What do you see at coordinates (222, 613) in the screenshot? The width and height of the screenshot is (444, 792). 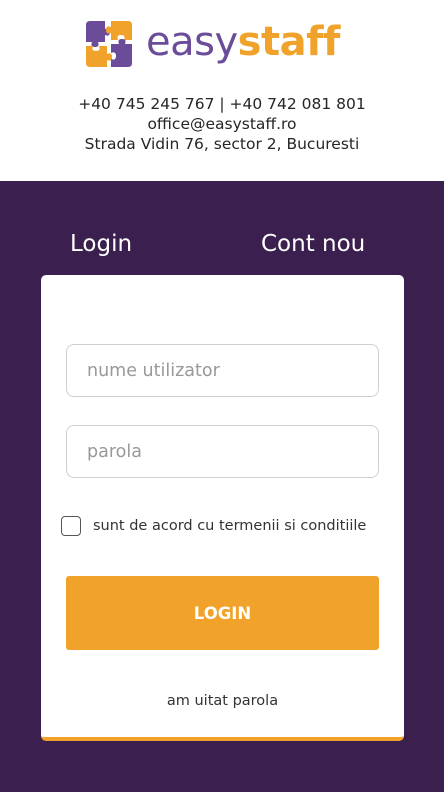 I see `login-button: LOGIN` at bounding box center [222, 613].